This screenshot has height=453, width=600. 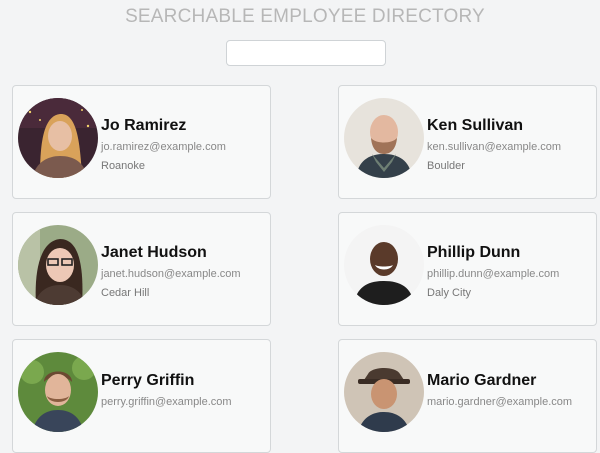 I want to click on employee-email: ken.sullivan@example.com, so click(x=494, y=147).